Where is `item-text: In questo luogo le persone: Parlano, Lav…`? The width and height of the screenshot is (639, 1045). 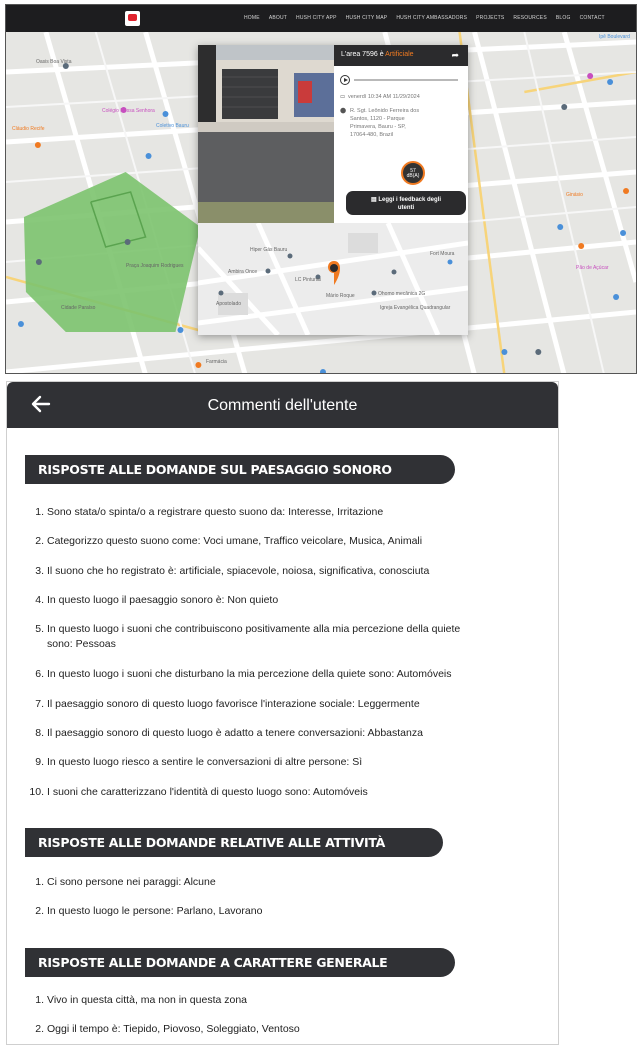 item-text: In questo luogo le persone: Parlano, Lav… is located at coordinates (155, 911).